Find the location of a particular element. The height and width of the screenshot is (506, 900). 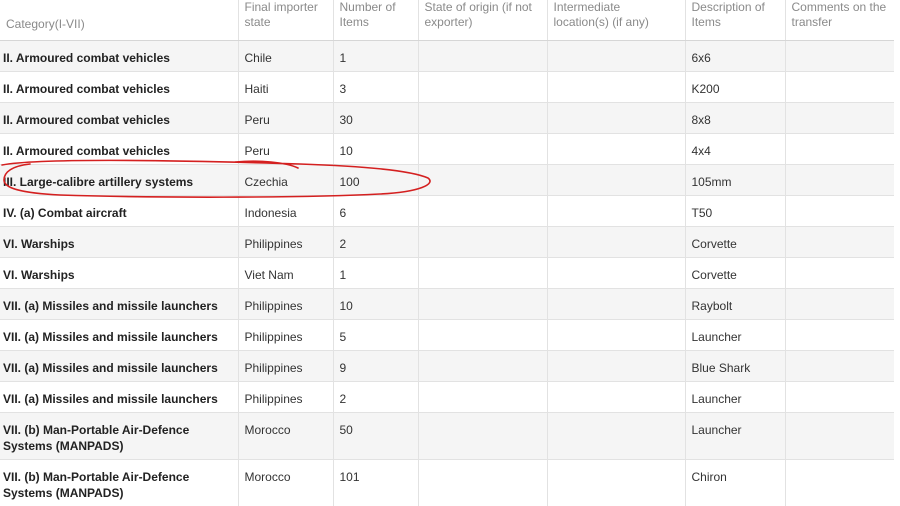

table-row: II. Armoured combat vehicles Peru 10 4x4 is located at coordinates (447, 148).